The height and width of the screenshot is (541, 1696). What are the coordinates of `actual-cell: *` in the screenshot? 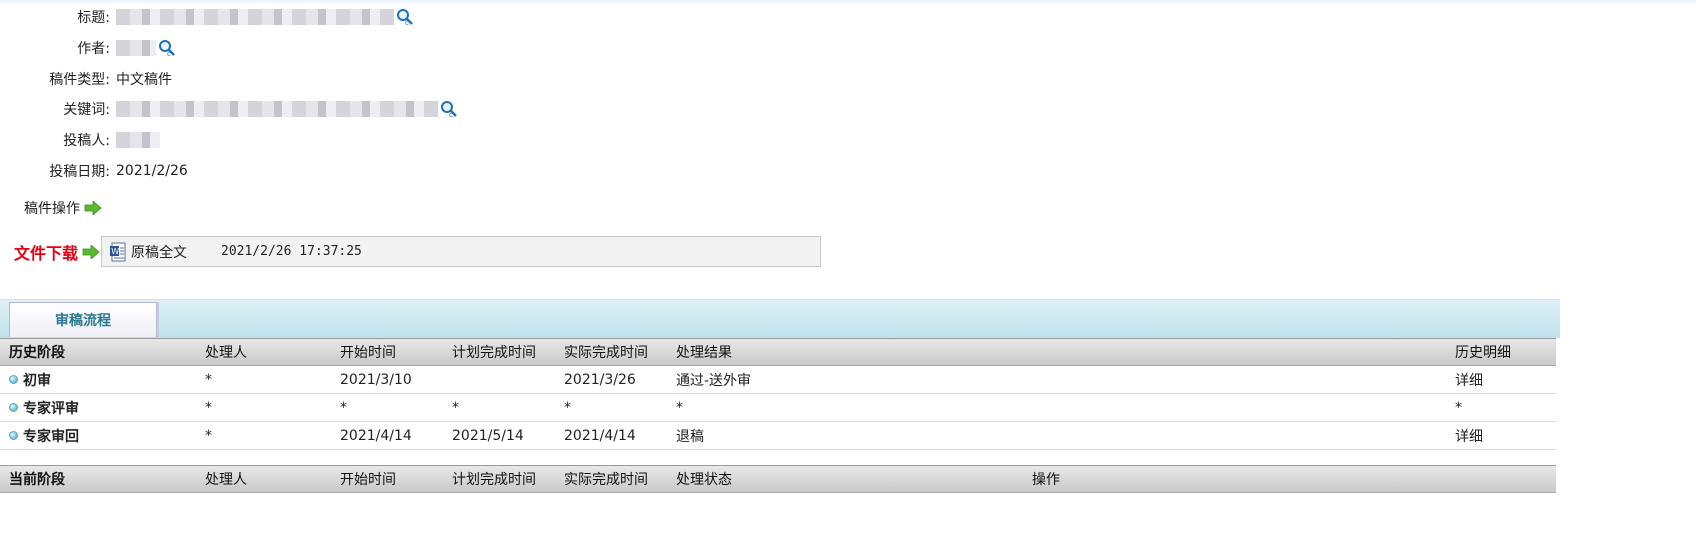 It's located at (567, 407).